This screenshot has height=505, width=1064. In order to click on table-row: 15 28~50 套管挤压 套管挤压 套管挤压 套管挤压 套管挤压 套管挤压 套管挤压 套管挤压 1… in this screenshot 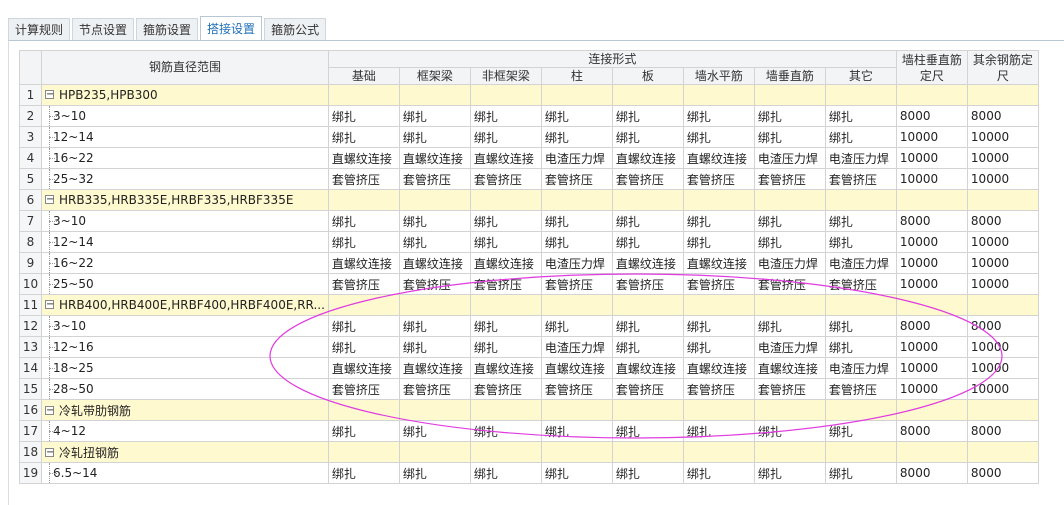, I will do `click(529, 389)`.